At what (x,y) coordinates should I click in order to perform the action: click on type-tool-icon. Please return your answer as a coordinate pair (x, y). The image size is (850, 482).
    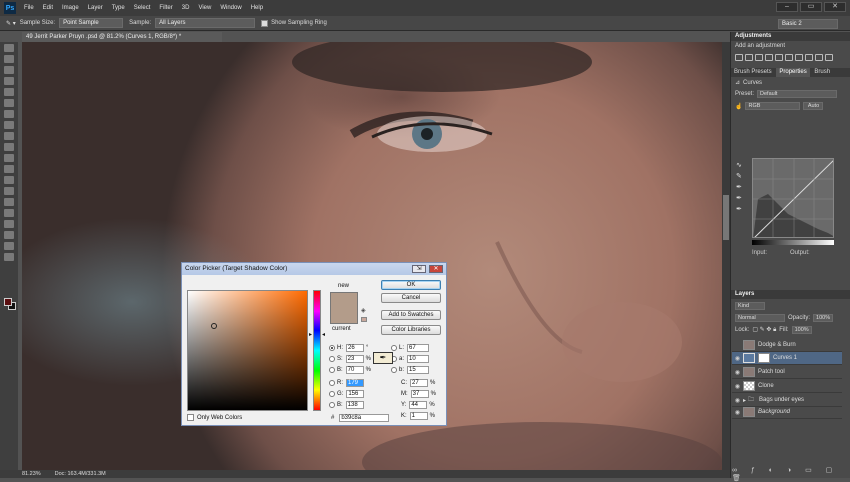
    Looking at the image, I should click on (9, 213).